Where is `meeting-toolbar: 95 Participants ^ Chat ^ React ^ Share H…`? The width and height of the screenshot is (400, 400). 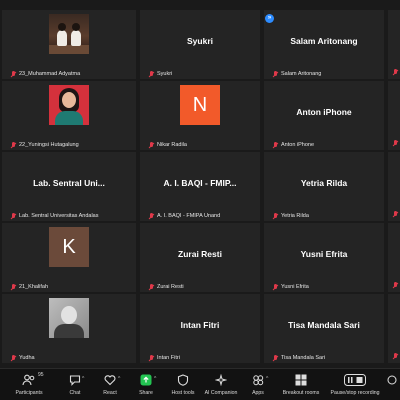
meeting-toolbar: 95 Participants ^ Chat ^ React ^ Share H… is located at coordinates (200, 384).